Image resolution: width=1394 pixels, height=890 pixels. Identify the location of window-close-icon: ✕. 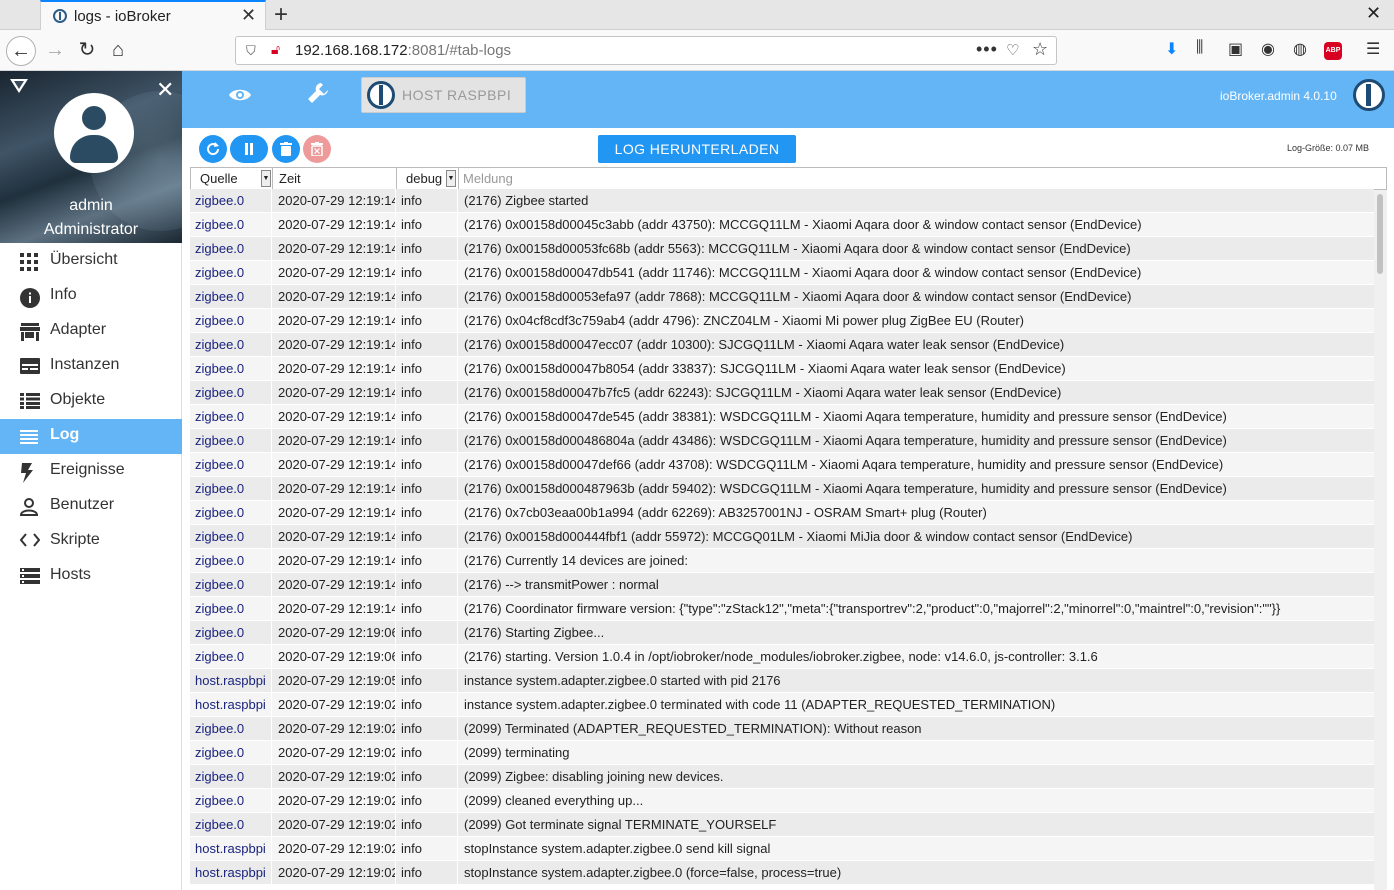
(1373, 13).